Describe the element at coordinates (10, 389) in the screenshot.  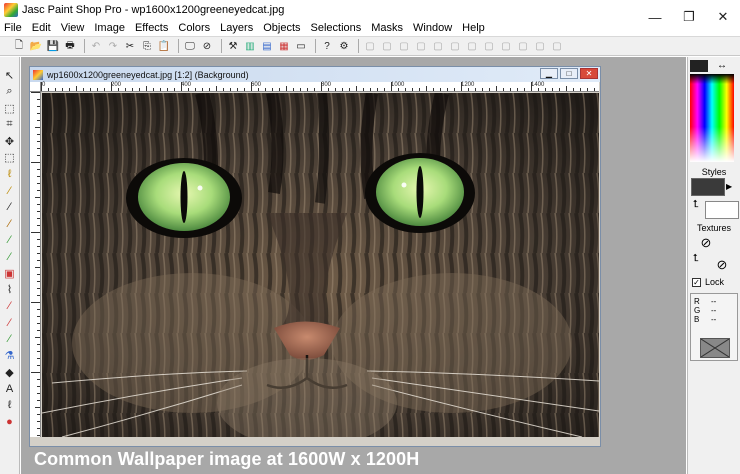
I see `draw-tool-icon: A` at that location.